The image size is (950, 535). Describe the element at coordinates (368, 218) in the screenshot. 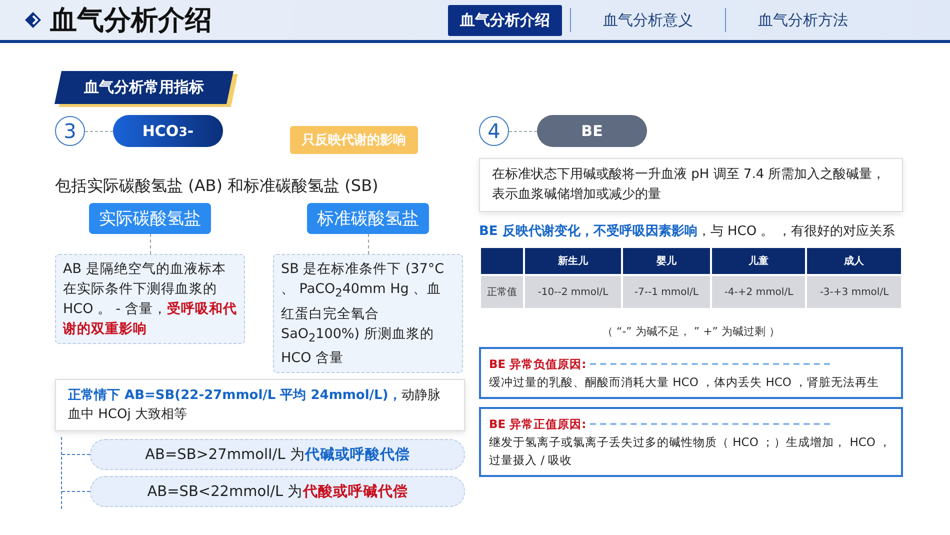

I see `branch-label: 标准碳酸氢盐` at that location.